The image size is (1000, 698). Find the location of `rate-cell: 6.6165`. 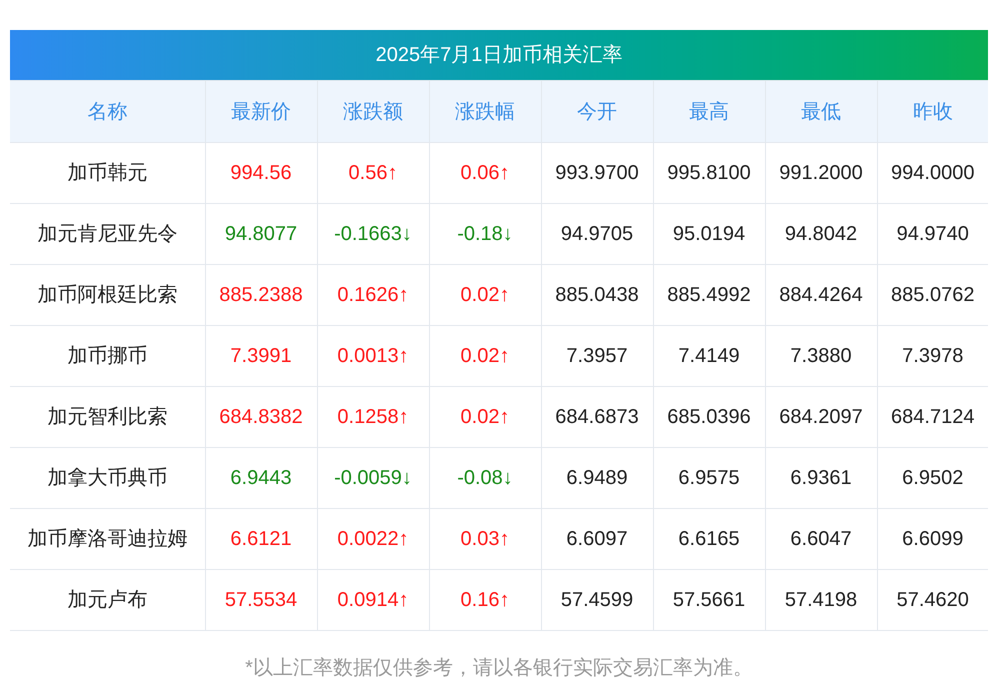

rate-cell: 6.6165 is located at coordinates (709, 539).